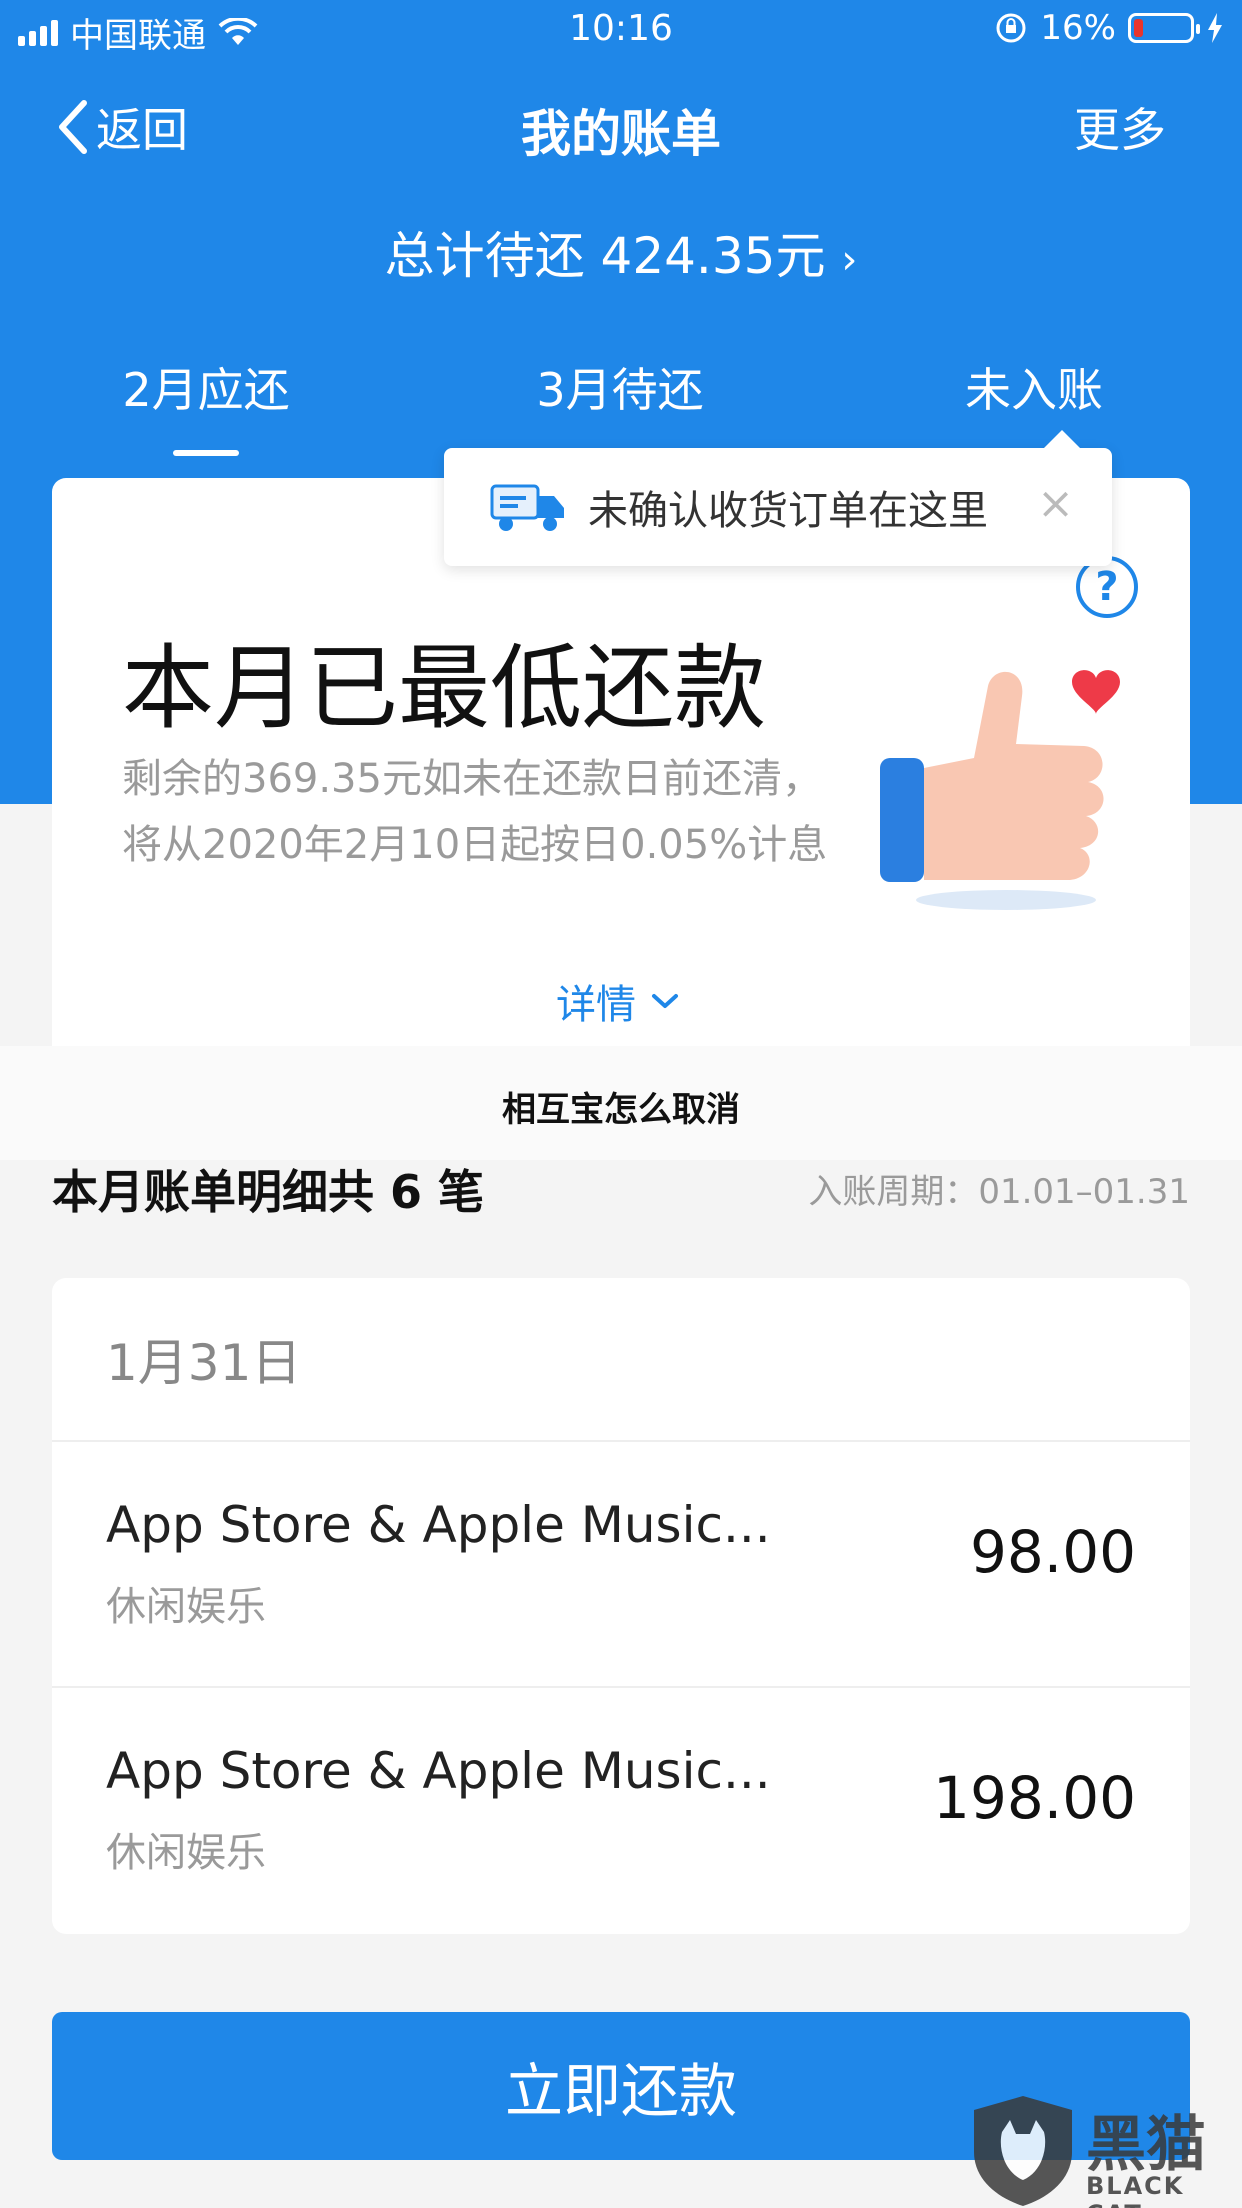  I want to click on bill-section-title: 本月账单明细共 6 笔, so click(268, 1192).